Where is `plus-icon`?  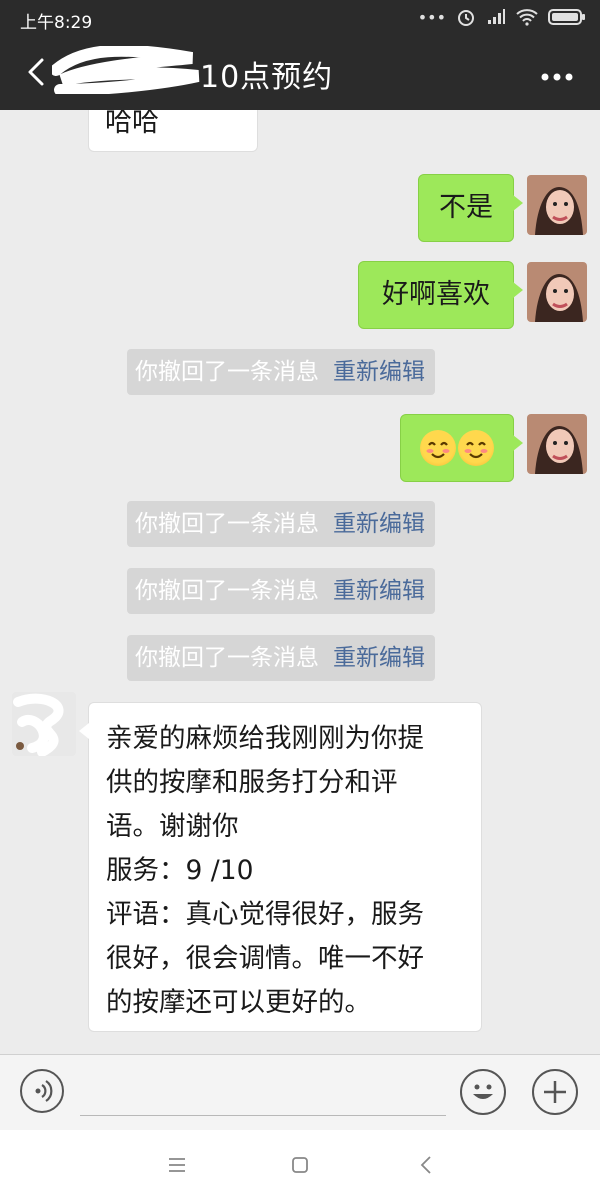 plus-icon is located at coordinates (555, 1092).